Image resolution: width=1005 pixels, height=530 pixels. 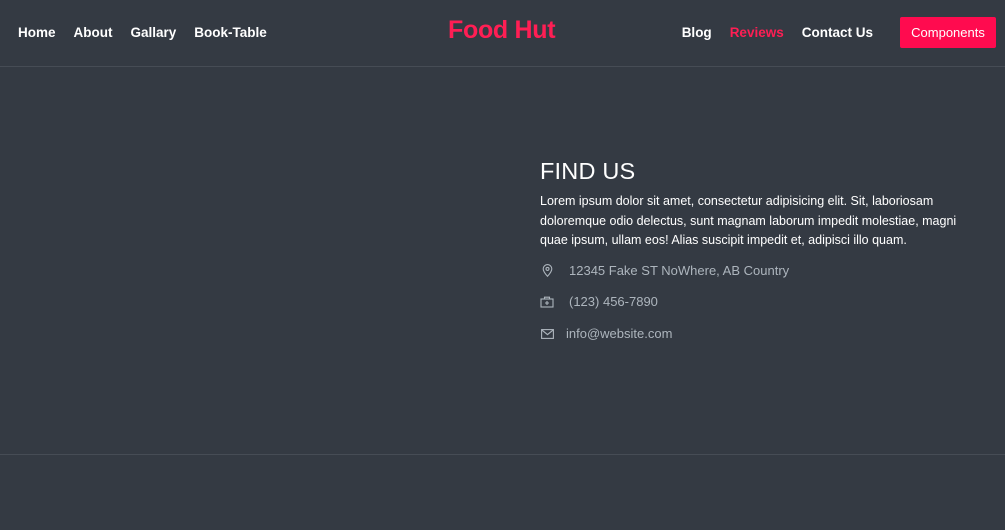 What do you see at coordinates (948, 32) in the screenshot?
I see `components-button: Components` at bounding box center [948, 32].